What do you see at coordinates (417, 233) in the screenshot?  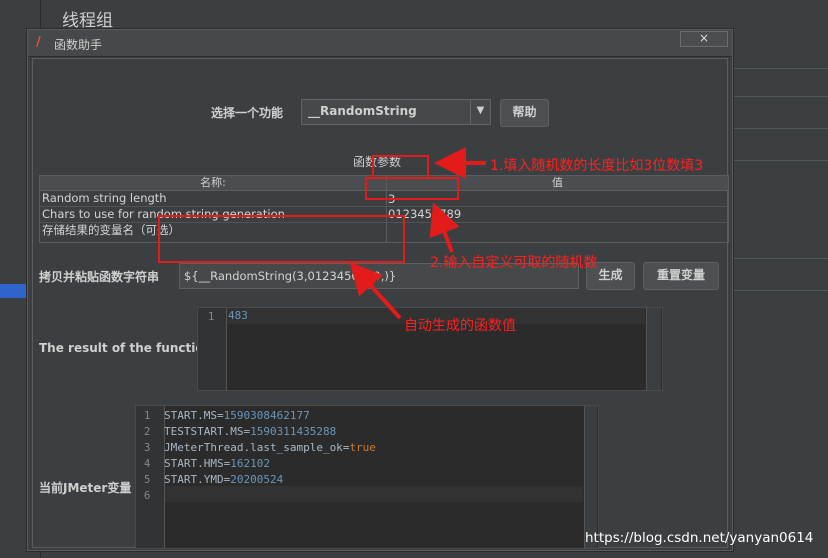 I see `annotation-arrows` at bounding box center [417, 233].